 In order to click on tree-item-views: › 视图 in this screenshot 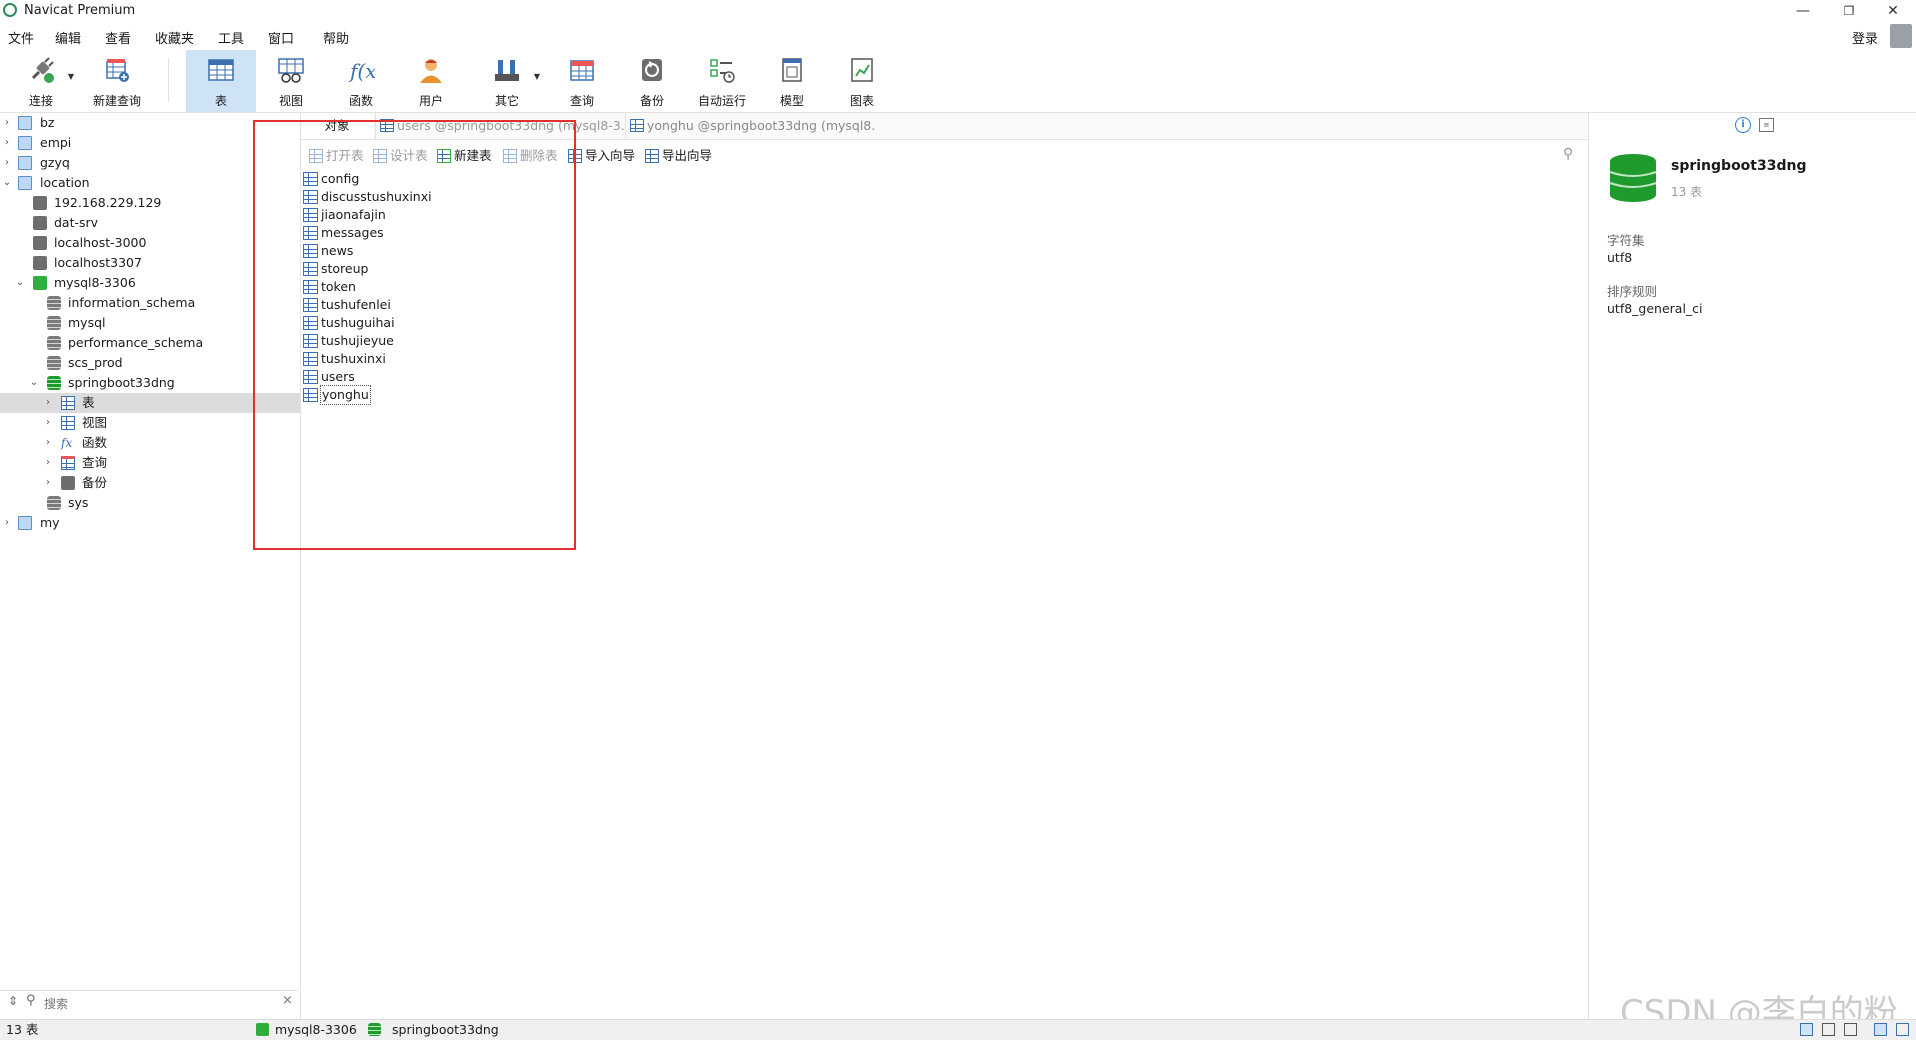, I will do `click(150, 423)`.